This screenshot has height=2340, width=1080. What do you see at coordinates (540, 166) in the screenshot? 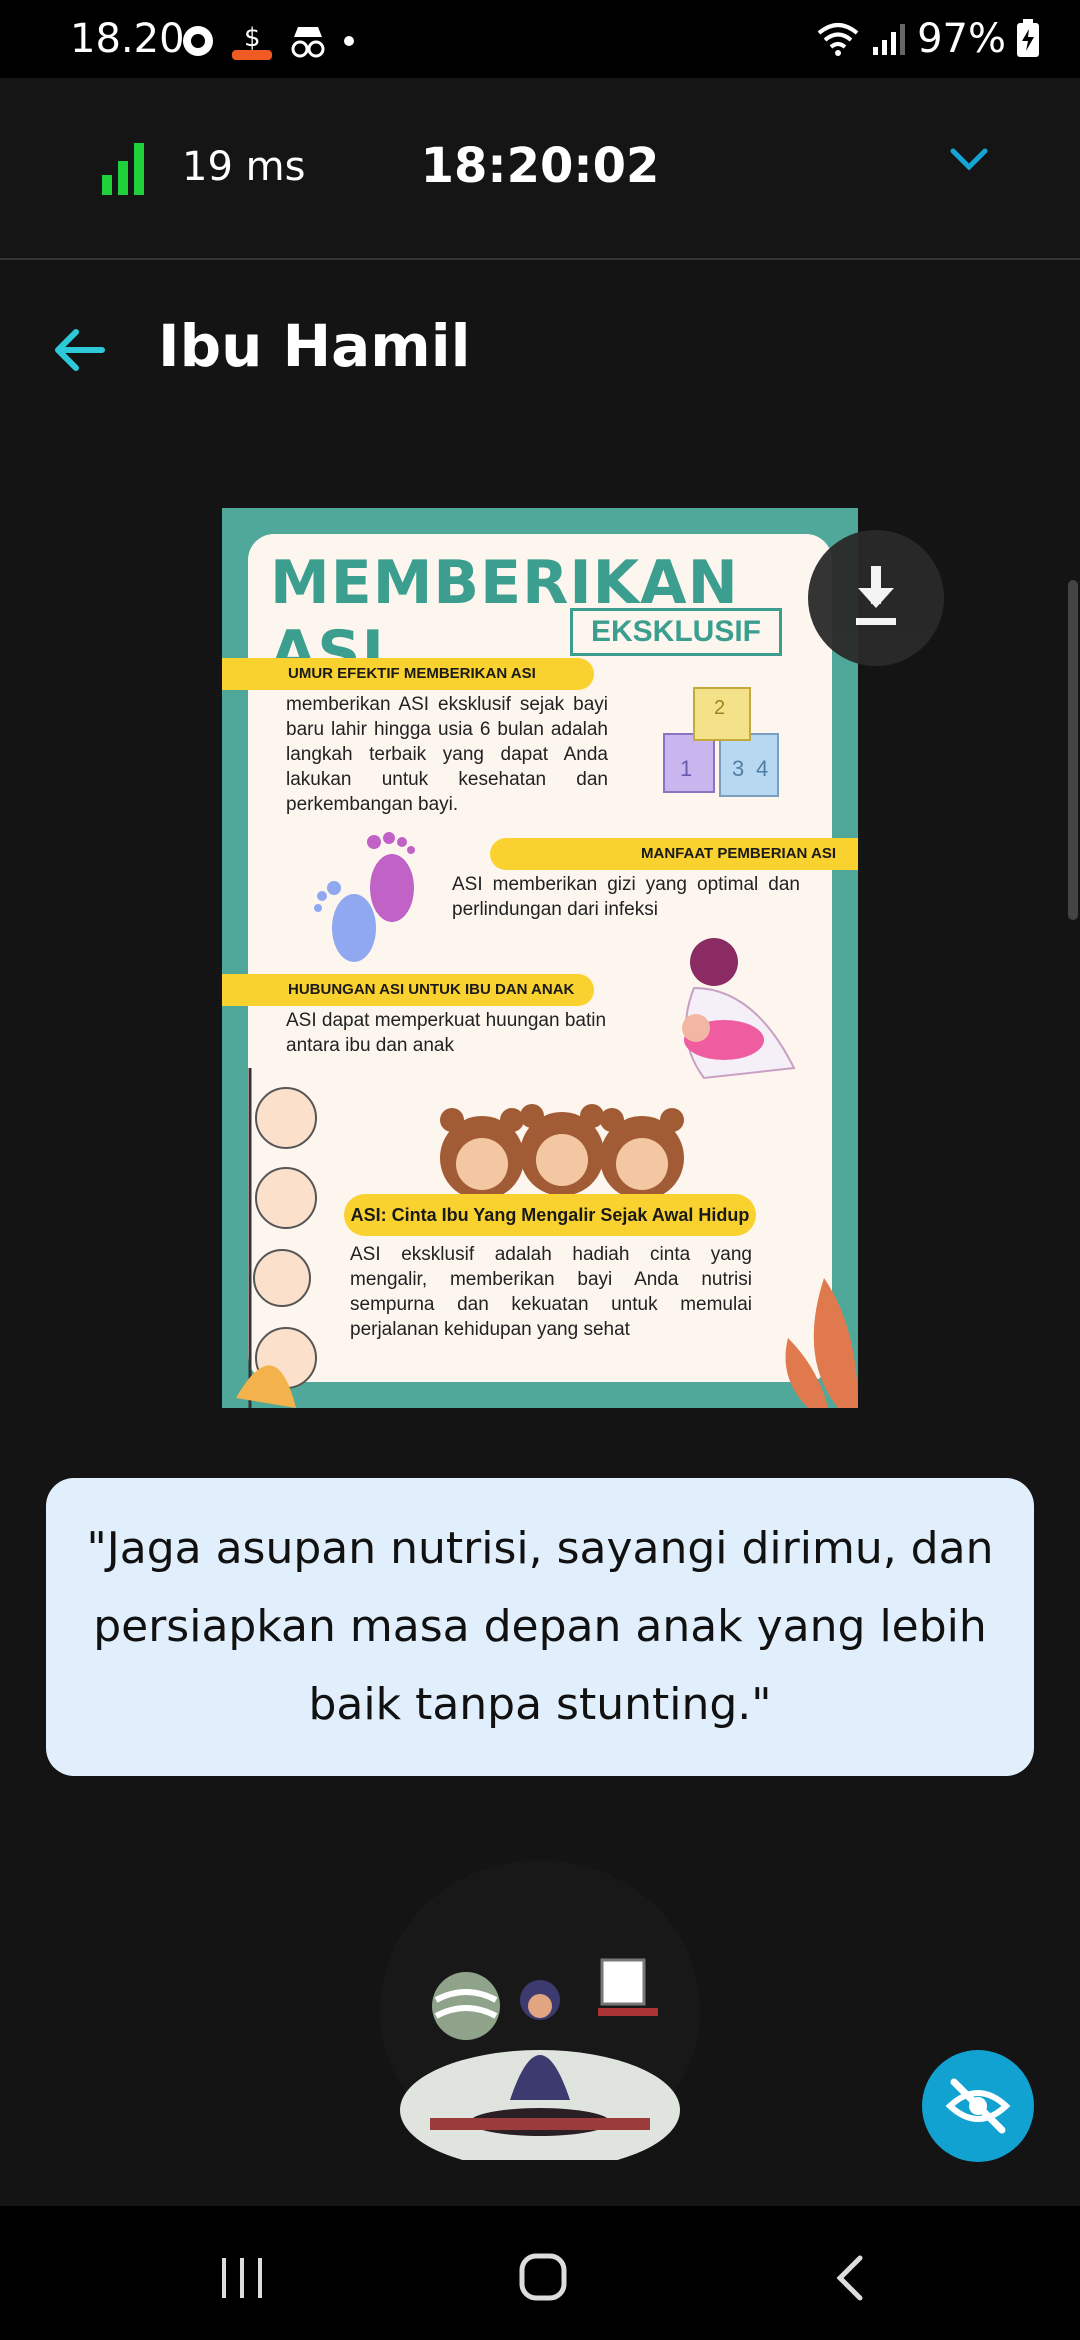
I see `clock-display: 18:20:02` at bounding box center [540, 166].